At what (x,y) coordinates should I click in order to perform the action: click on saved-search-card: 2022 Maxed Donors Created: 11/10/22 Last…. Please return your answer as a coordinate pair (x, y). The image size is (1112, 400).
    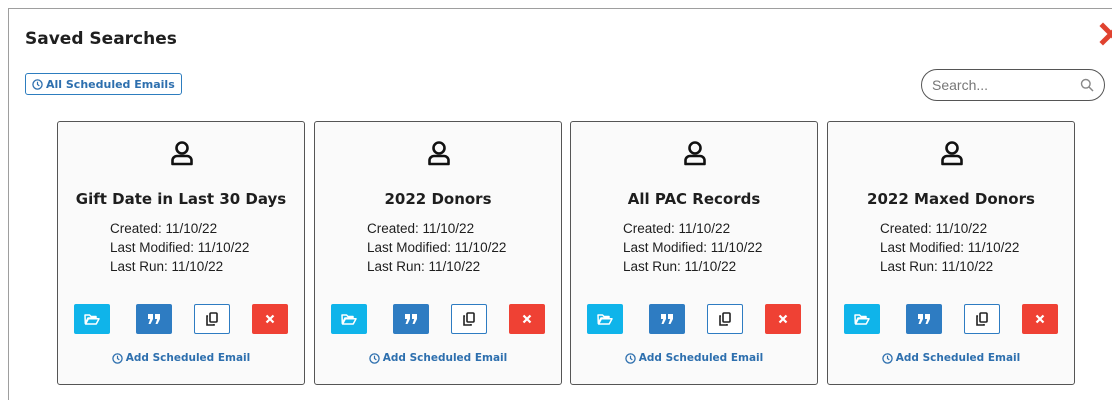
    Looking at the image, I should click on (951, 253).